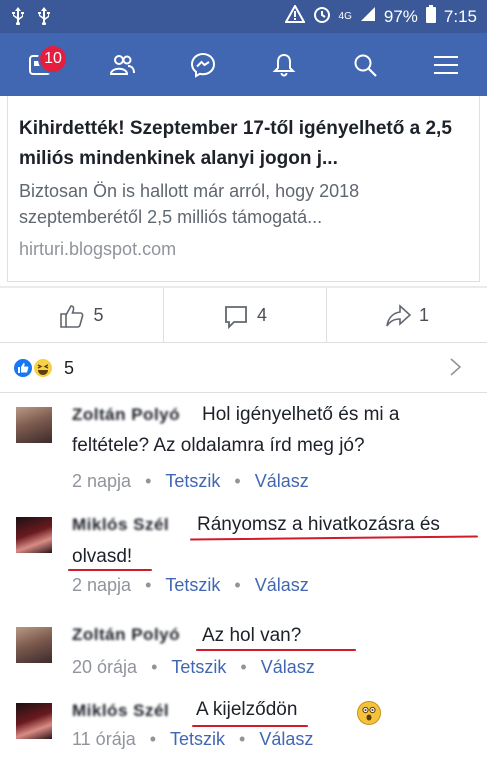 The image size is (487, 776). Describe the element at coordinates (456, 367) in the screenshot. I see `chevron-right-icon` at that location.